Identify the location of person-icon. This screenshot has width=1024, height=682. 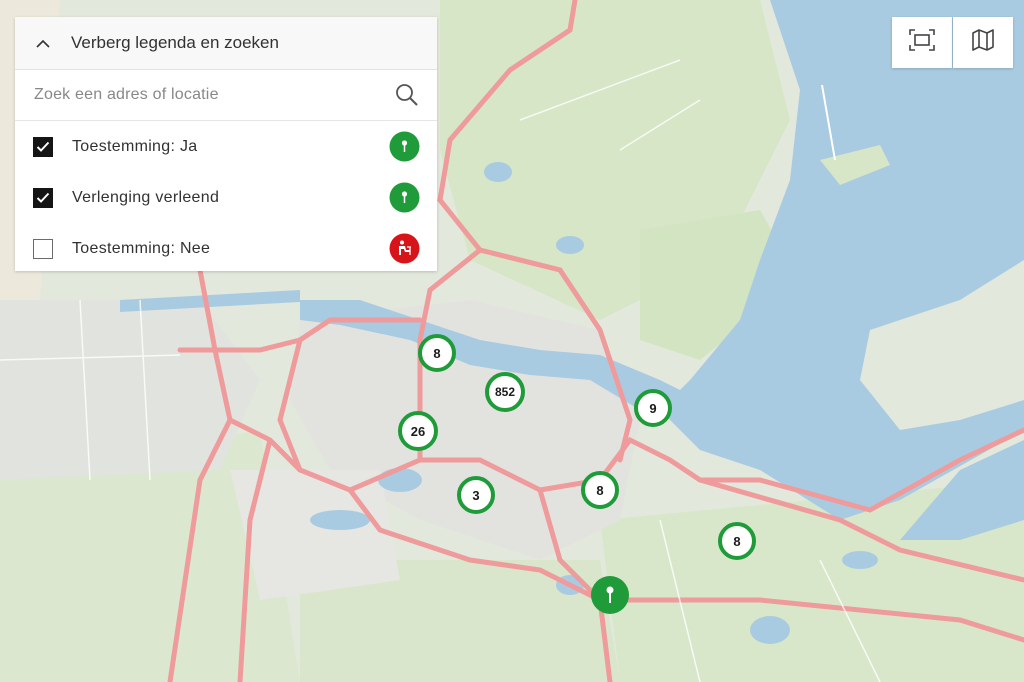
(404, 248).